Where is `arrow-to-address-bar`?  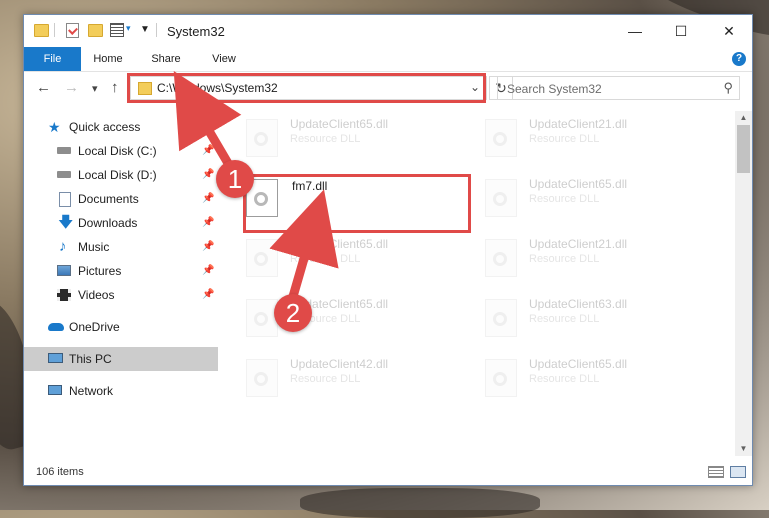
arrow-to-address-bar is located at coordinates (207, 122).